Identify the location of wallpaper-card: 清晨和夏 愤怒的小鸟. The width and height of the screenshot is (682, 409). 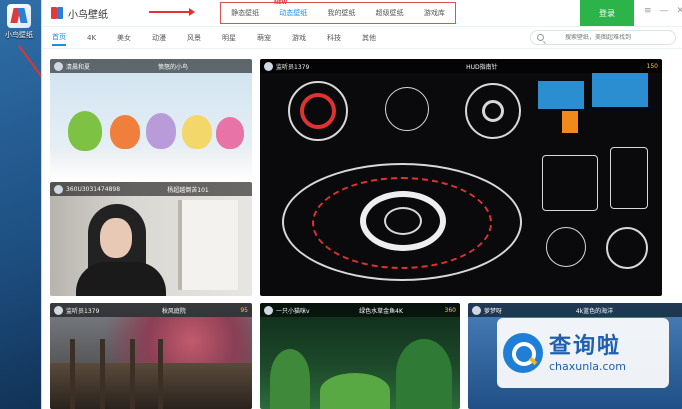
(151, 118).